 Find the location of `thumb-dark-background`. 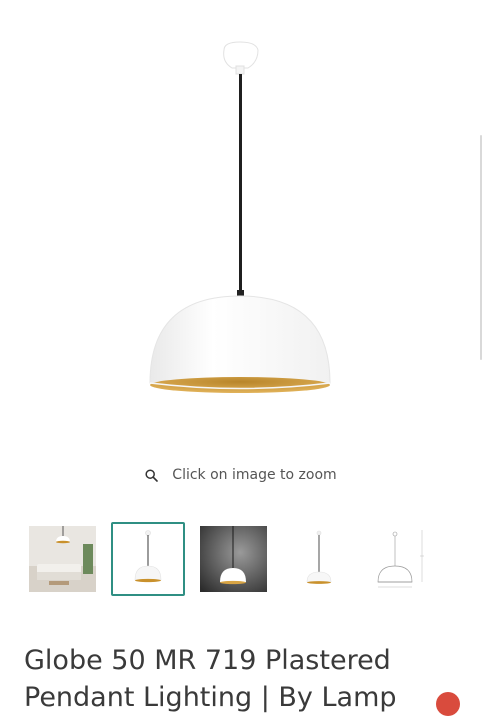

thumb-dark-background is located at coordinates (233, 559).